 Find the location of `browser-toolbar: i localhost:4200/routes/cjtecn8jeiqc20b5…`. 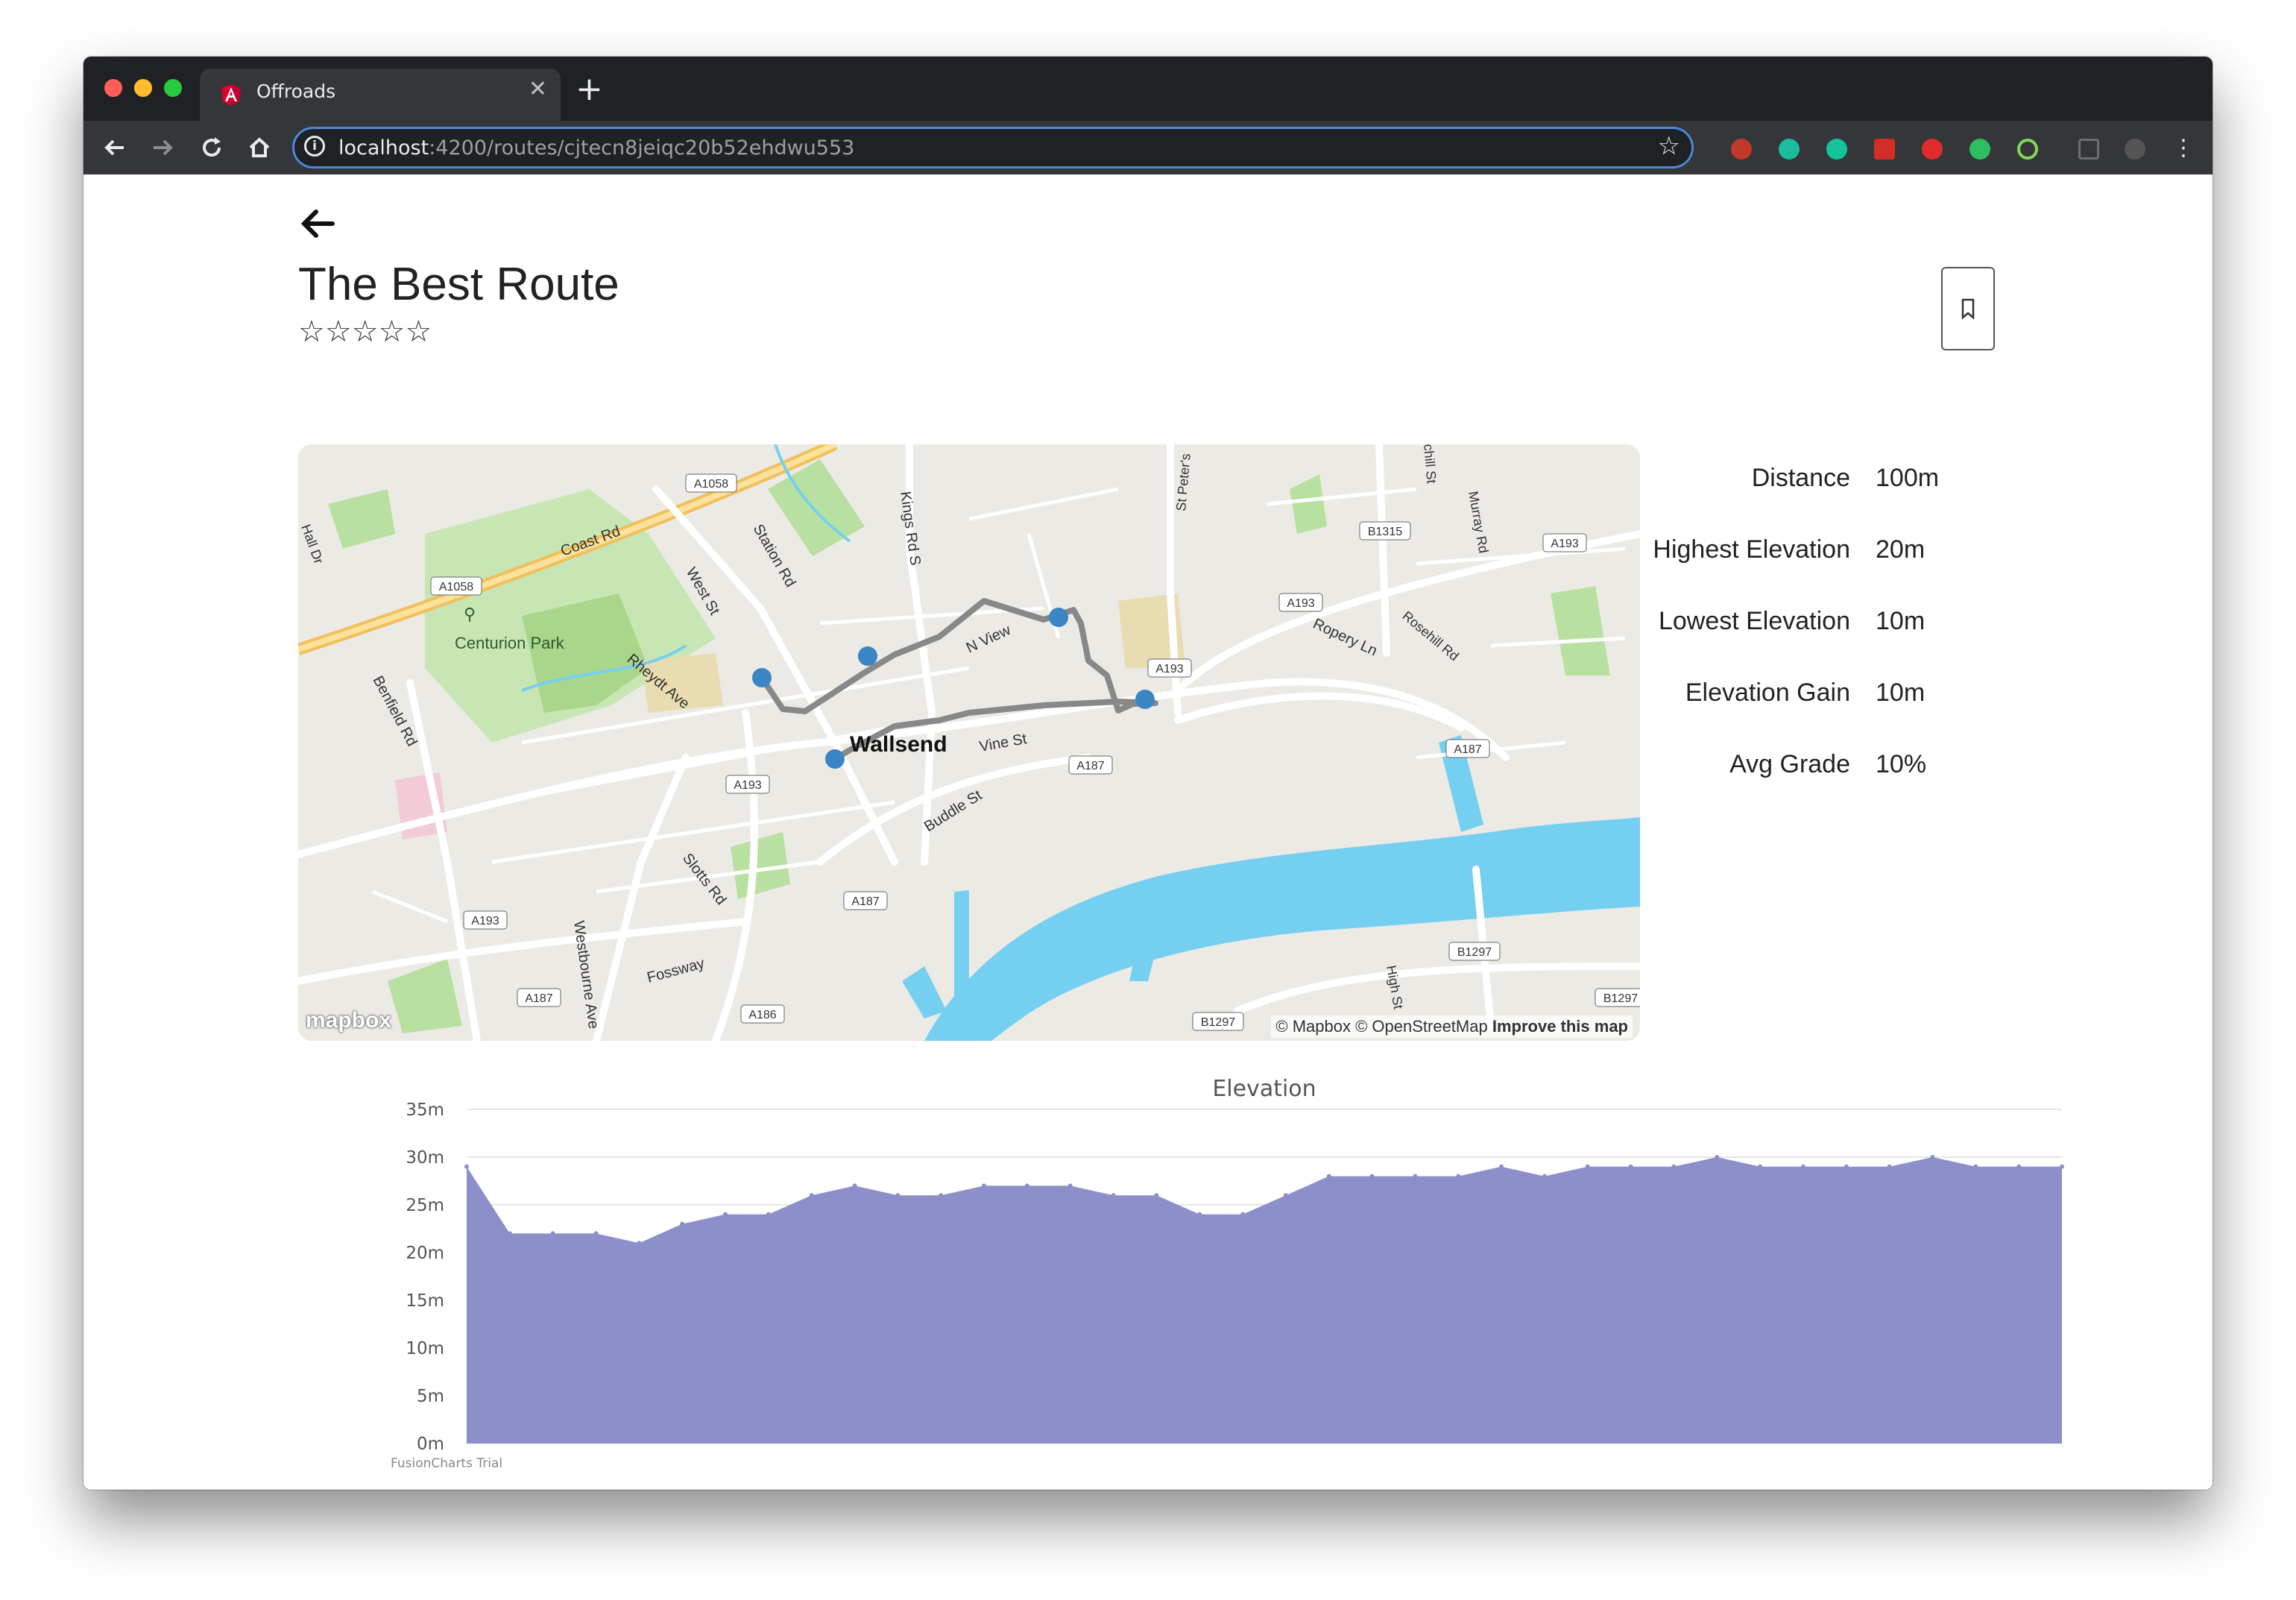

browser-toolbar: i localhost:4200/routes/cjtecn8jeiqc20b5… is located at coordinates (1148, 147).